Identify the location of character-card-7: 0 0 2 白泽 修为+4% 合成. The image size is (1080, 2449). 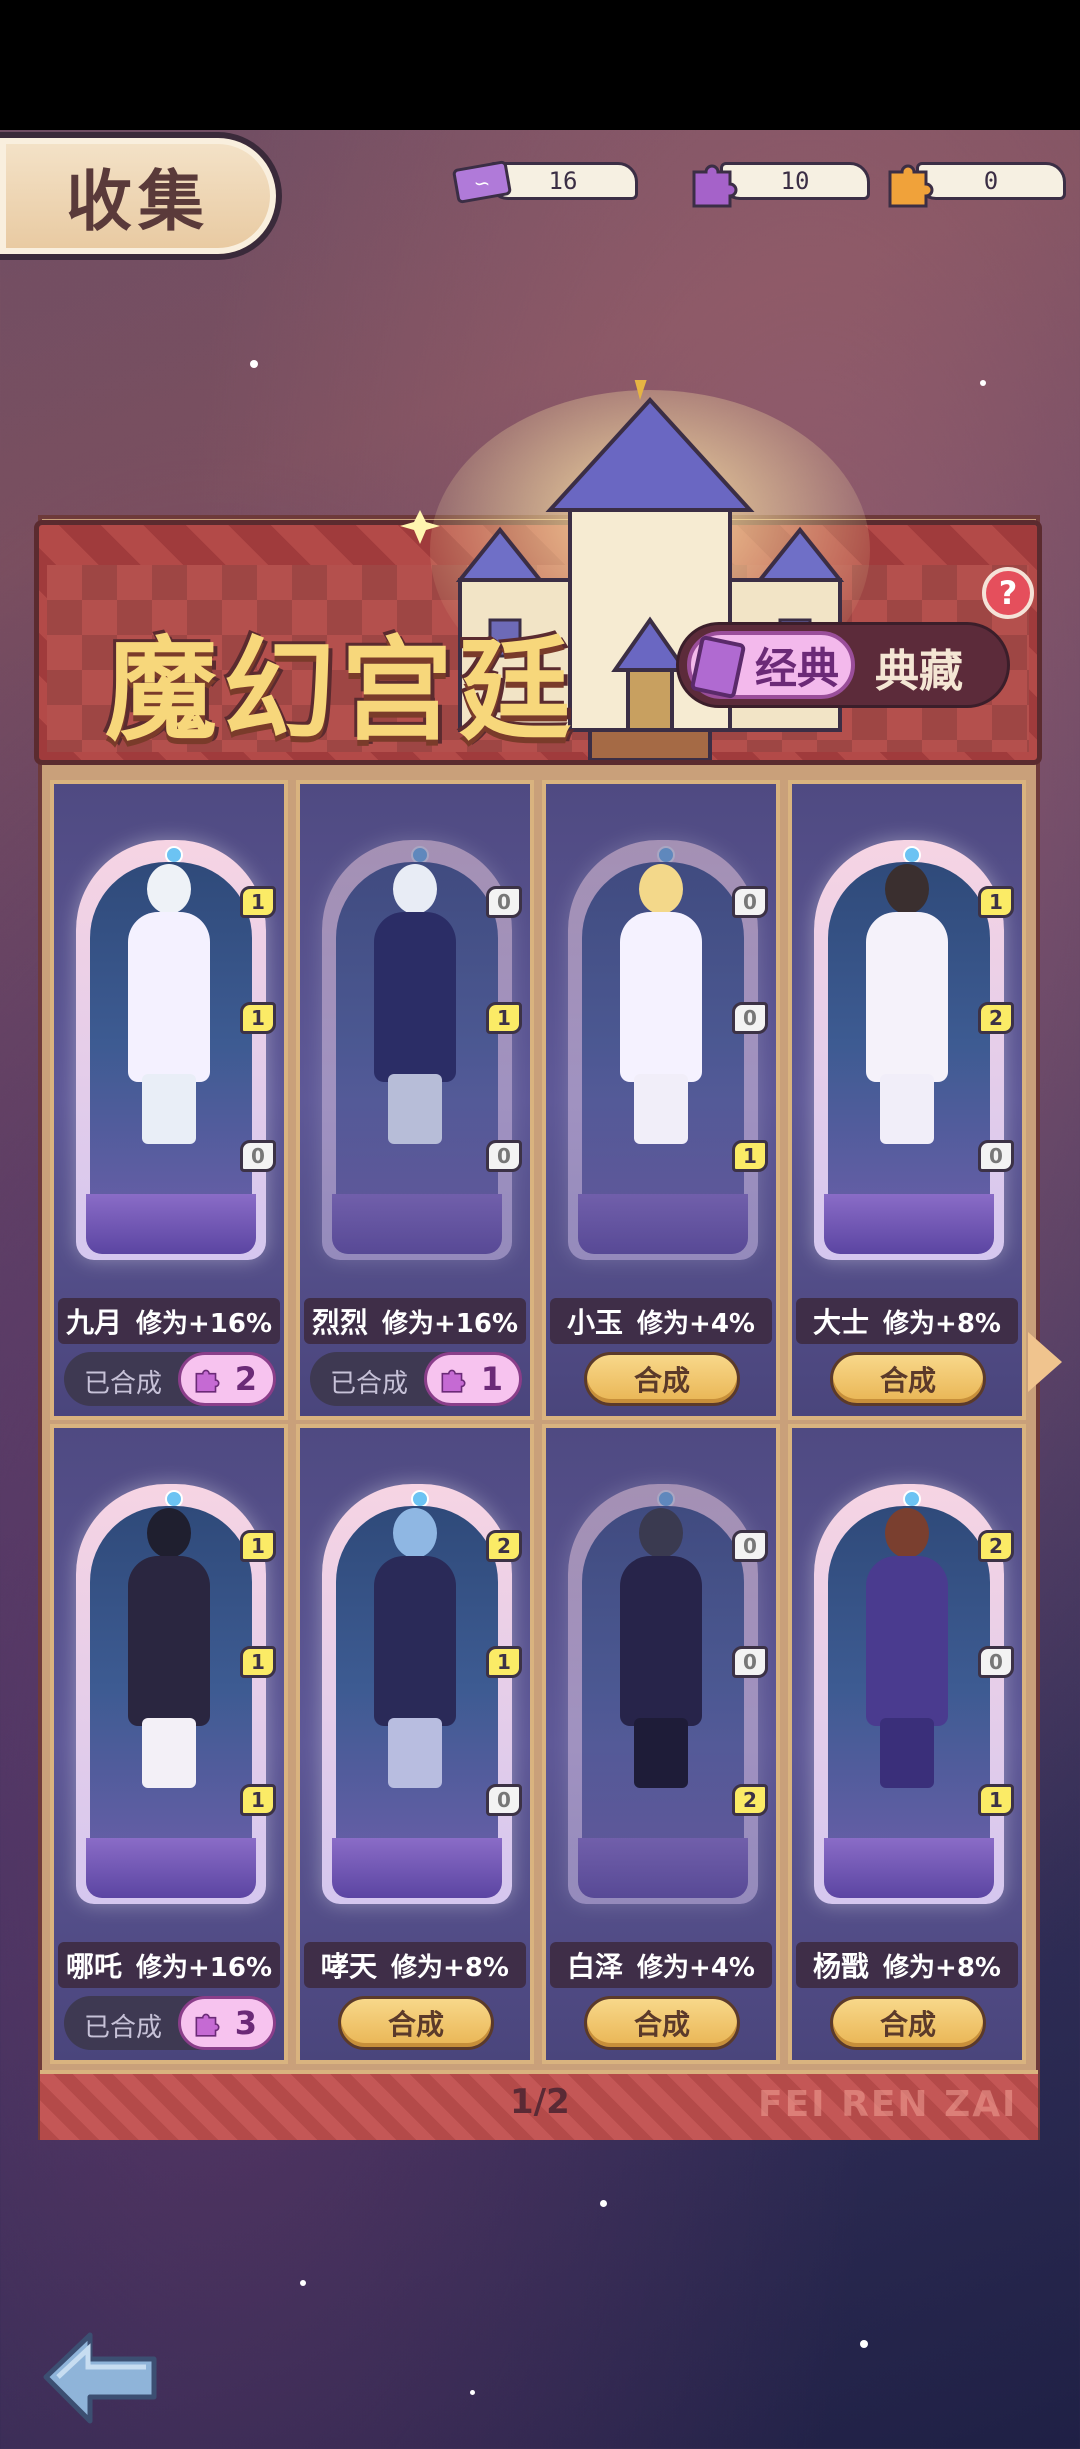
(661, 1744).